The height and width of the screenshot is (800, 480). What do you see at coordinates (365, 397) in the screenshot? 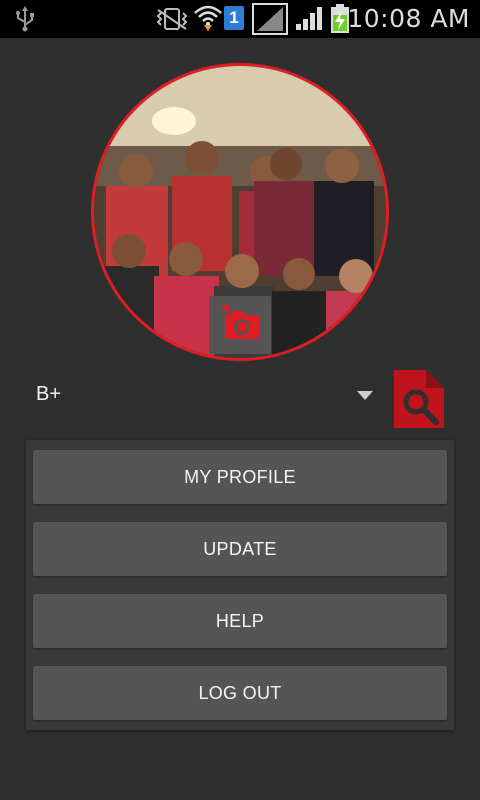
I see `dropdown-arrow-icon` at bounding box center [365, 397].